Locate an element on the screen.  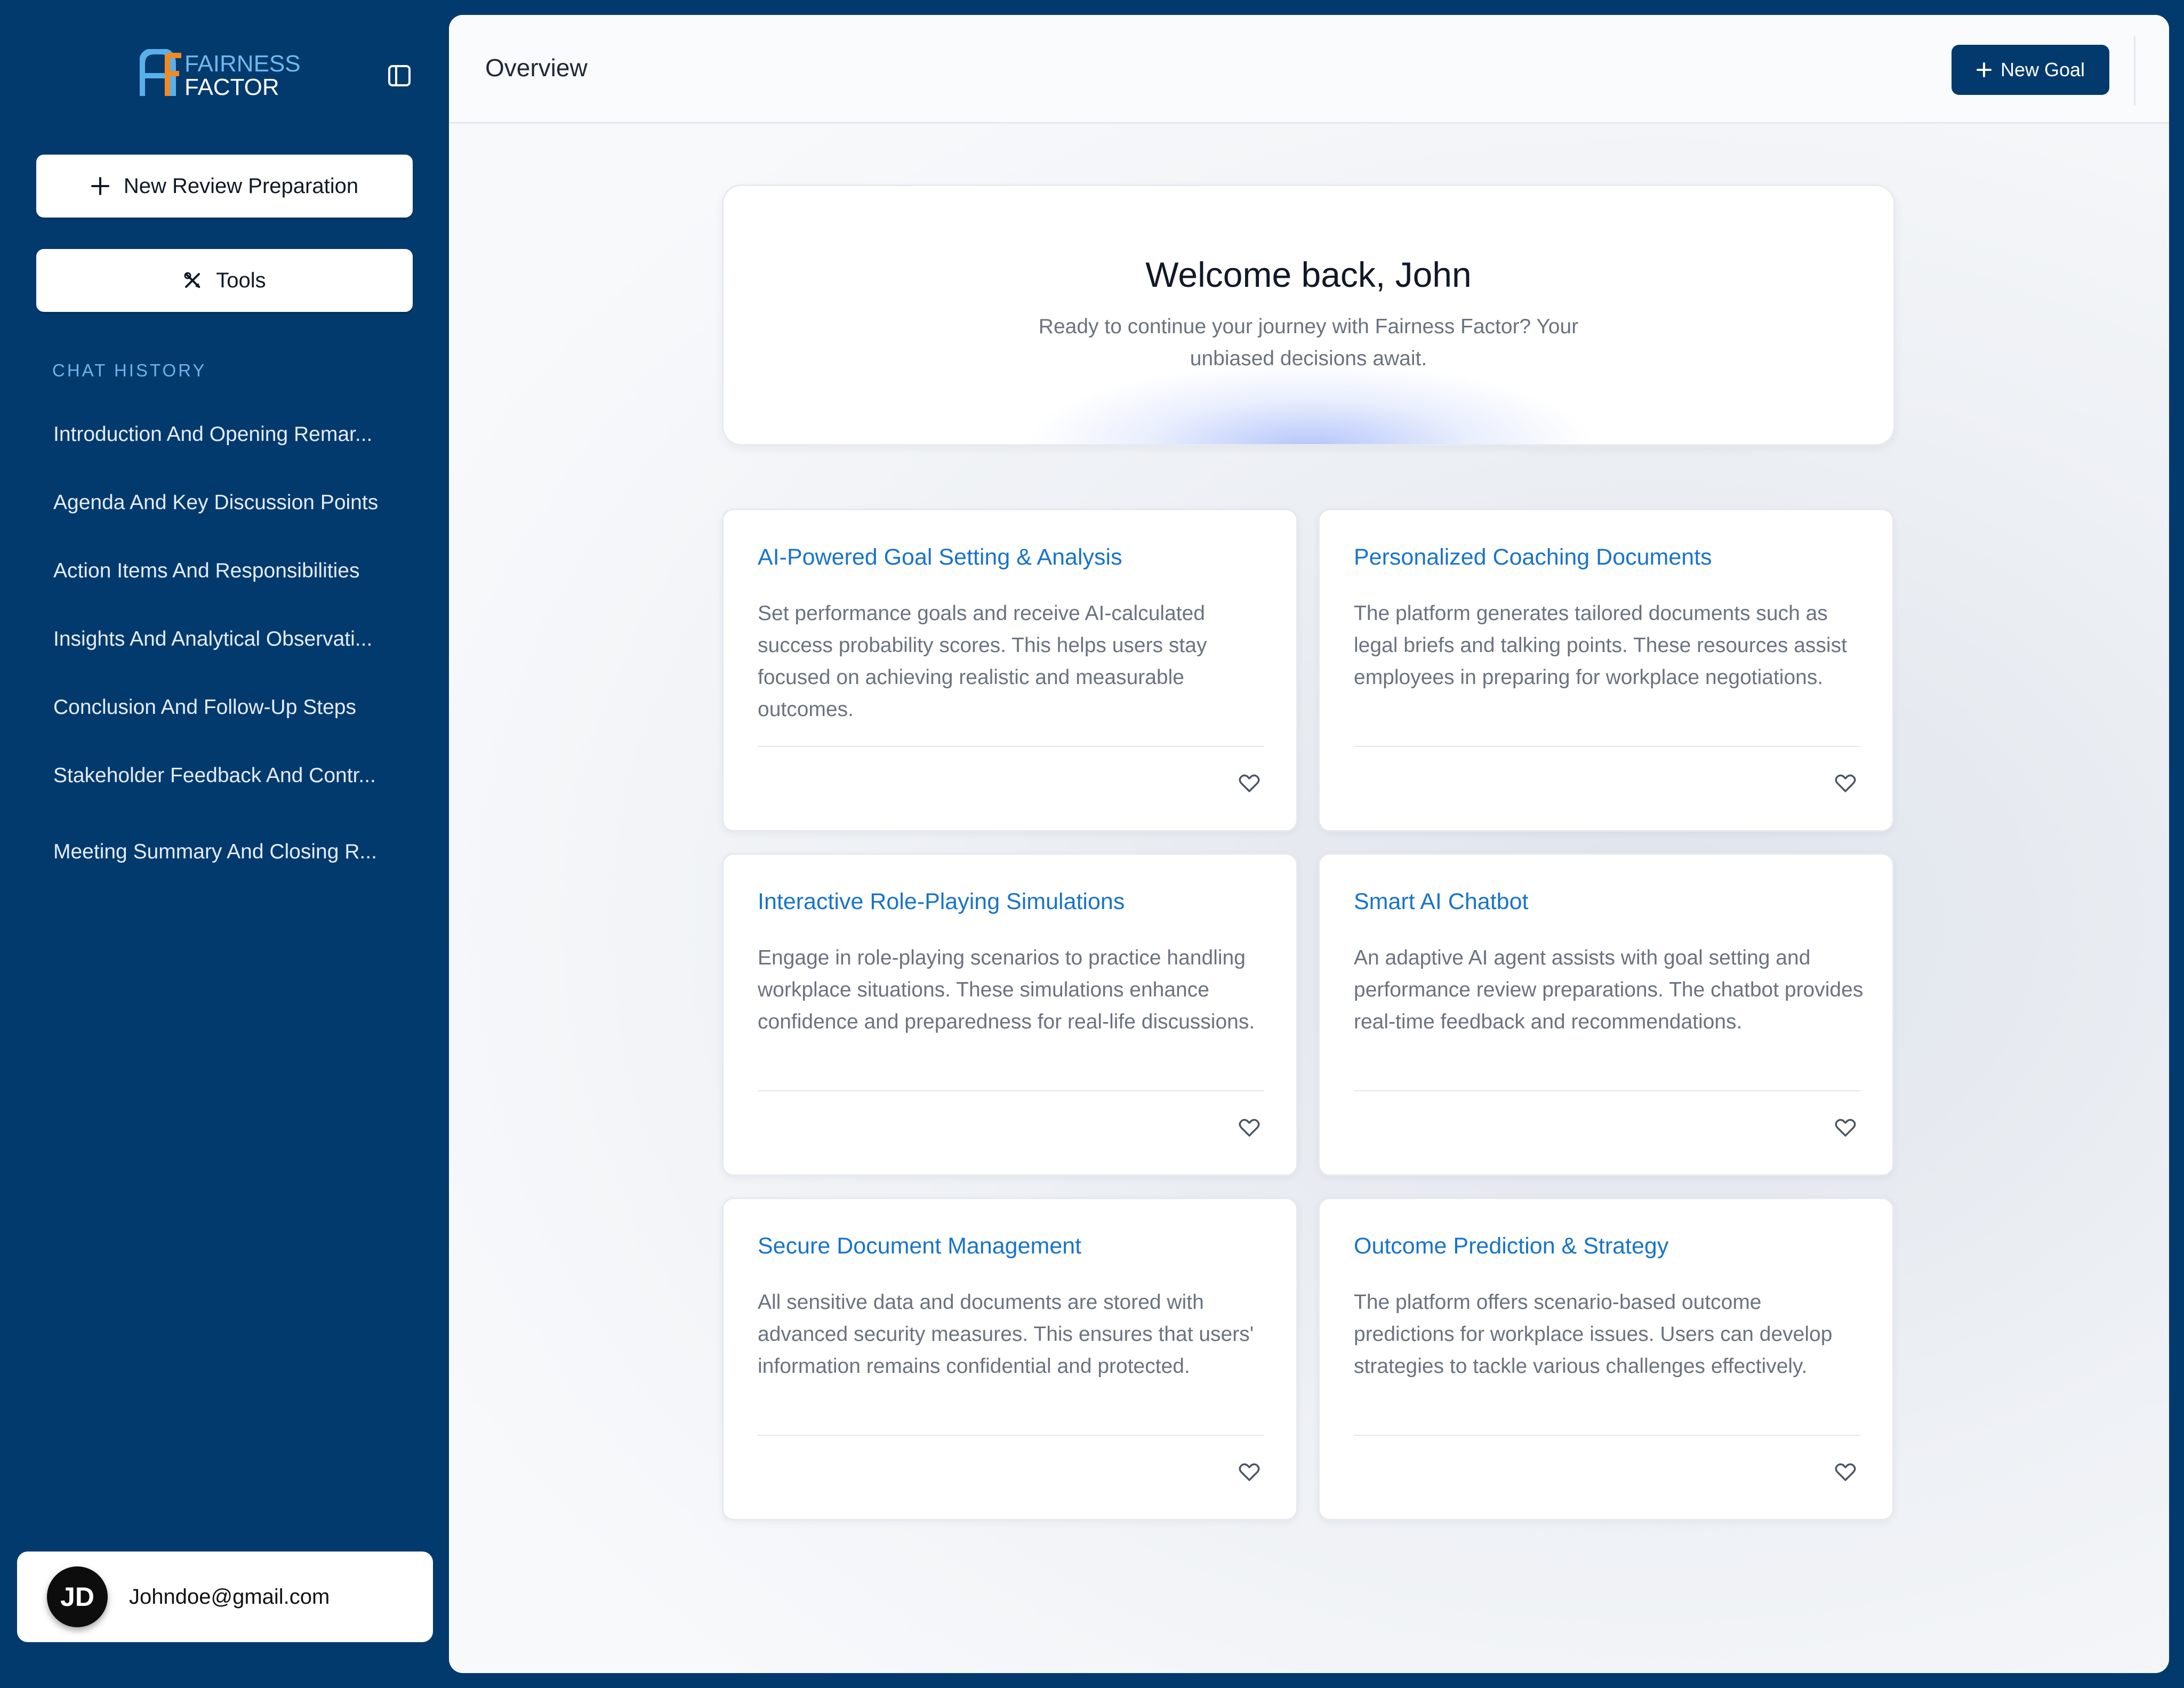
user-profile-card: JD Johndoe@gmail.com is located at coordinates (225, 1597).